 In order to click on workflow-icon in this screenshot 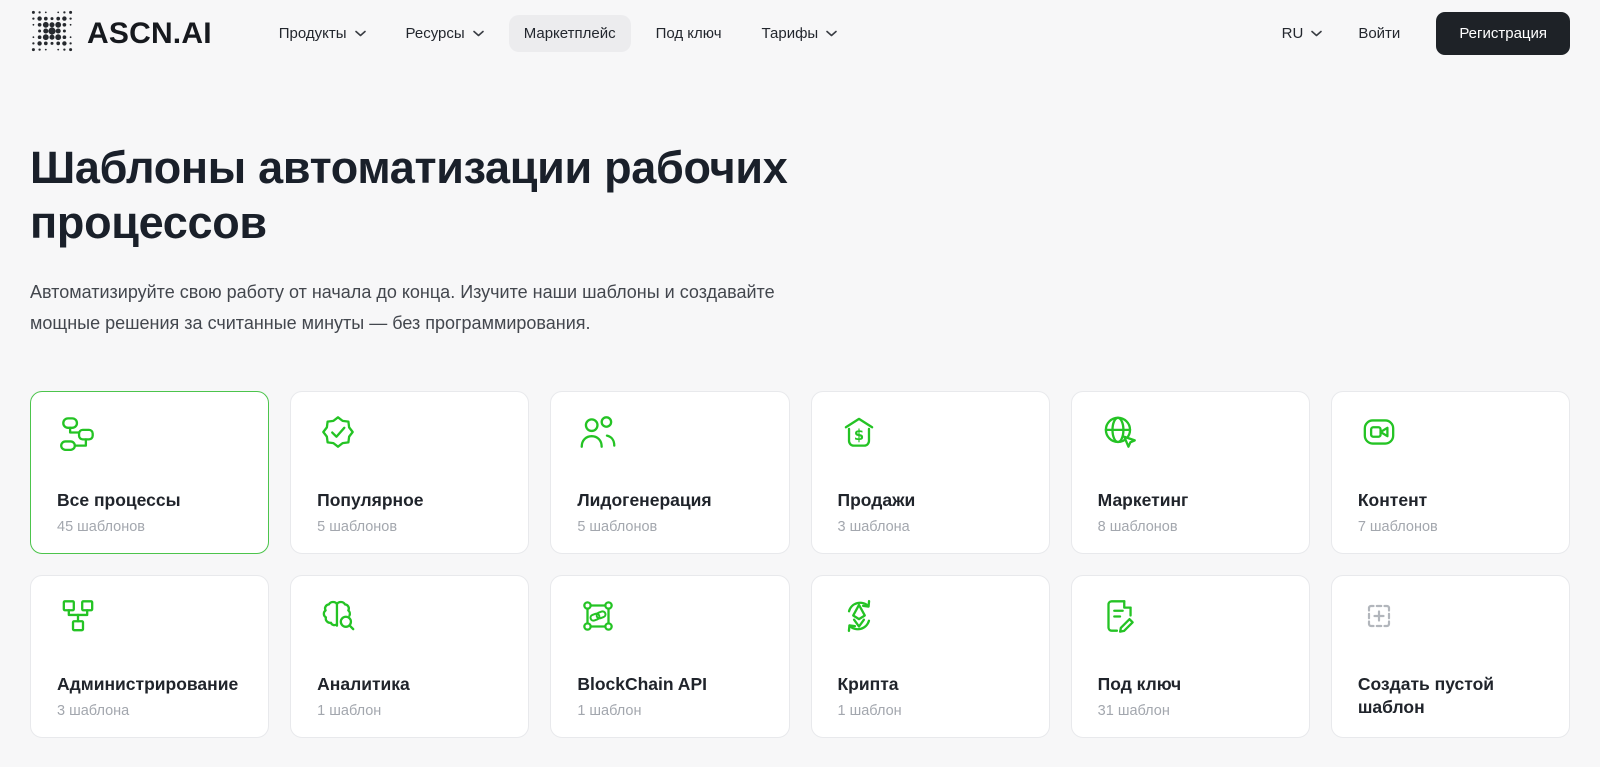, I will do `click(149, 432)`.